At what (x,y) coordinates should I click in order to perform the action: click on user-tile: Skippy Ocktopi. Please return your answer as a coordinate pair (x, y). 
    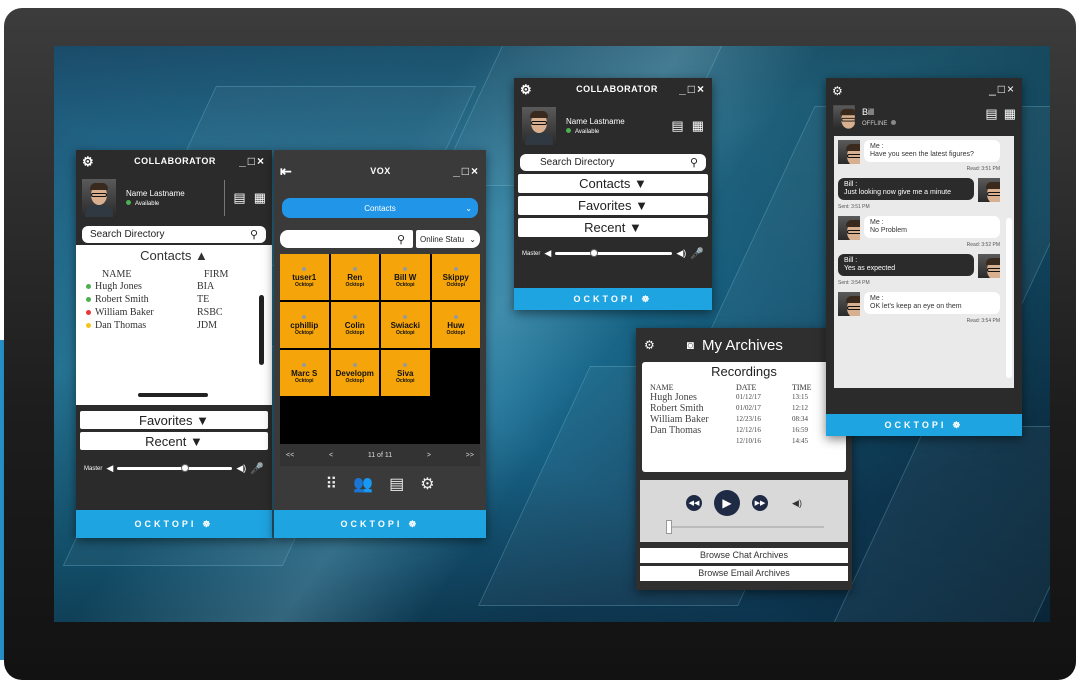
    Looking at the image, I should click on (455, 277).